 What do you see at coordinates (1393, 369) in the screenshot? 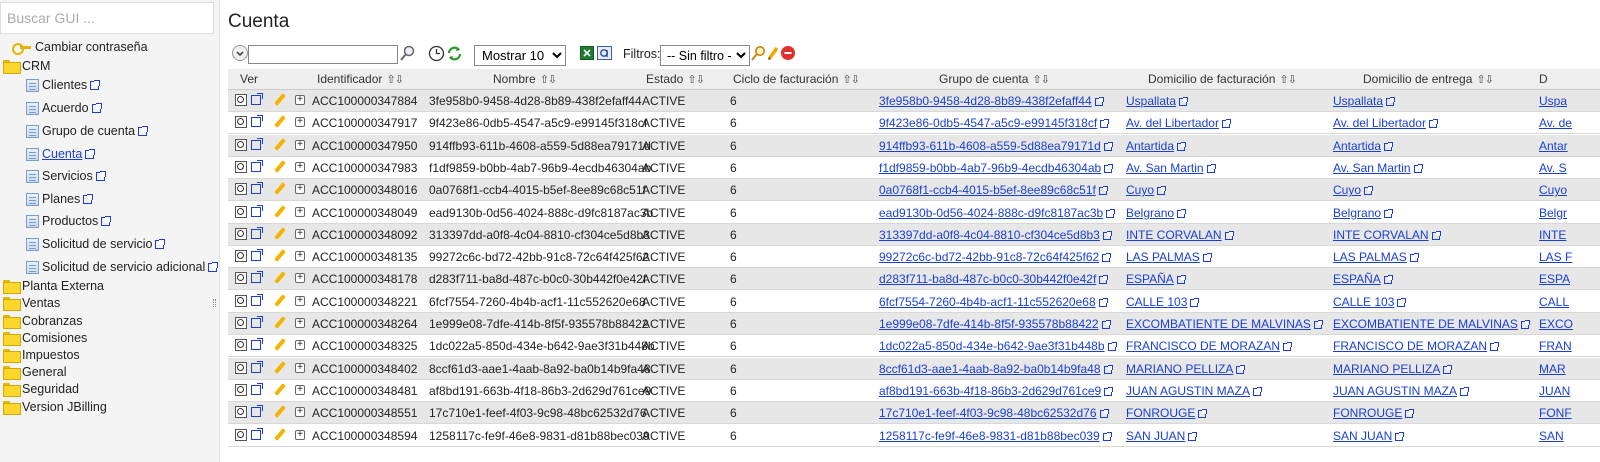
I see `cell-delivery: MARIANO PELLIZA` at bounding box center [1393, 369].